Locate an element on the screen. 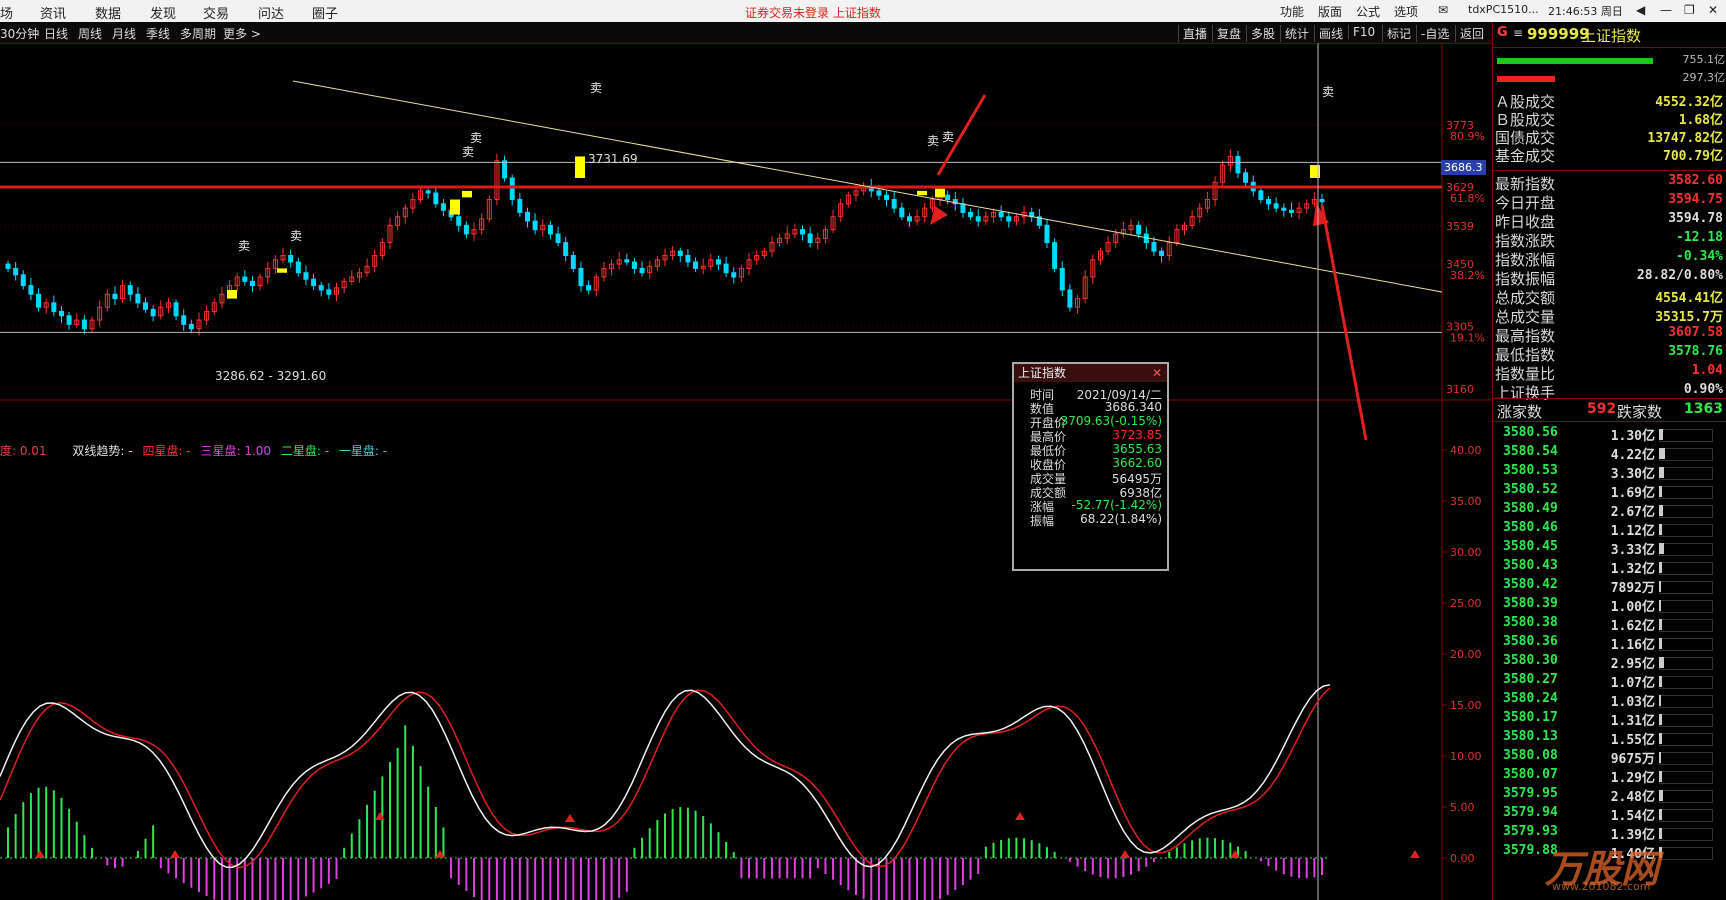 The image size is (1726, 900). restore-icon: ❐ is located at coordinates (1689, 10).